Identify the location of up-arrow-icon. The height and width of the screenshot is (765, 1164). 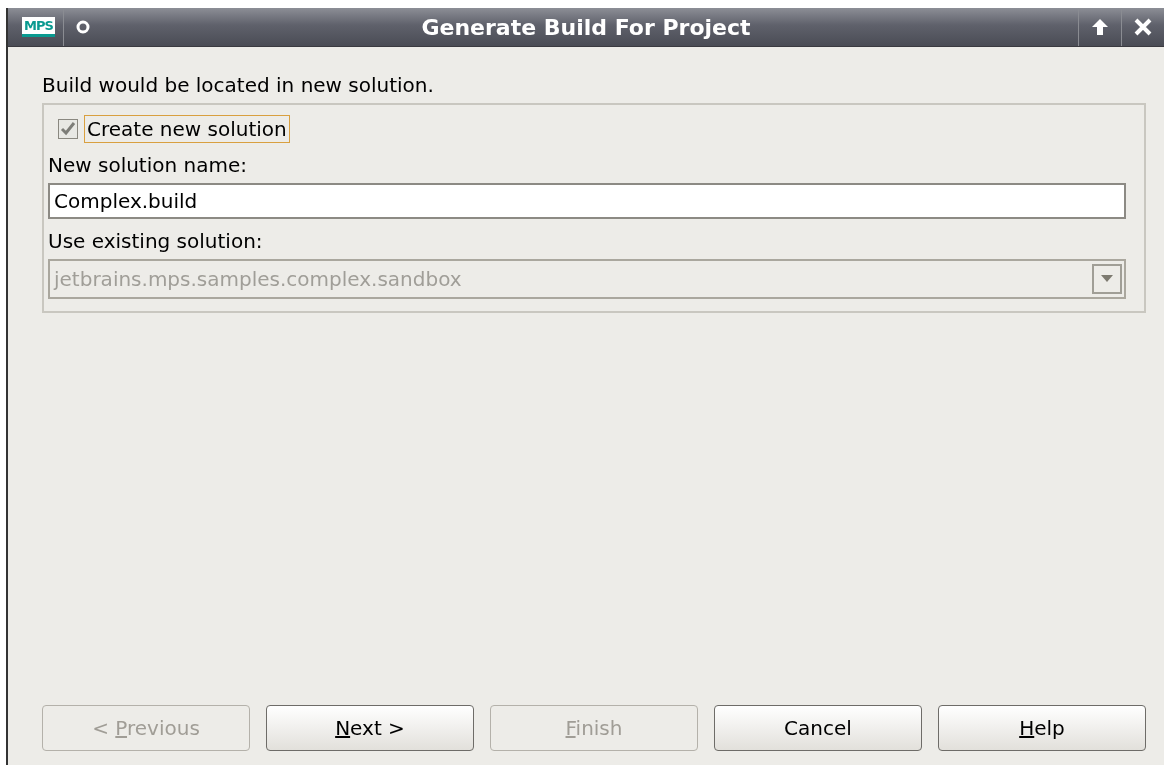
(1100, 27).